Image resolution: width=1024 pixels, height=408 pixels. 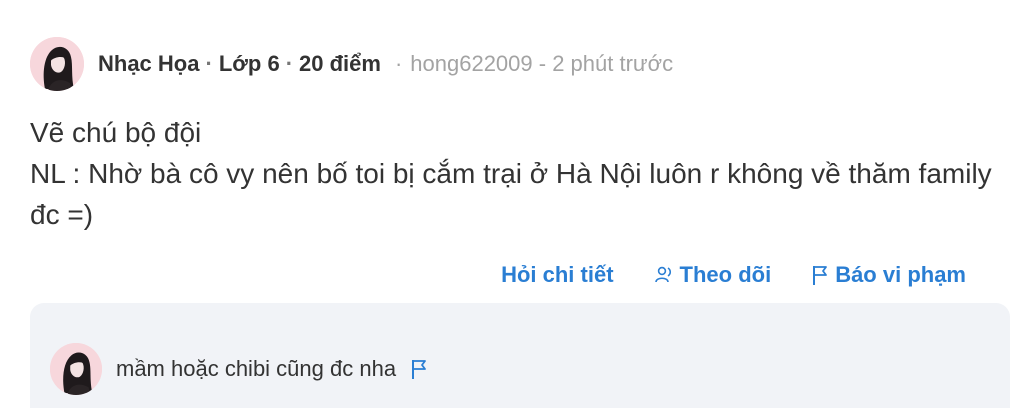 I want to click on points-label: 20 điểm, so click(x=340, y=63).